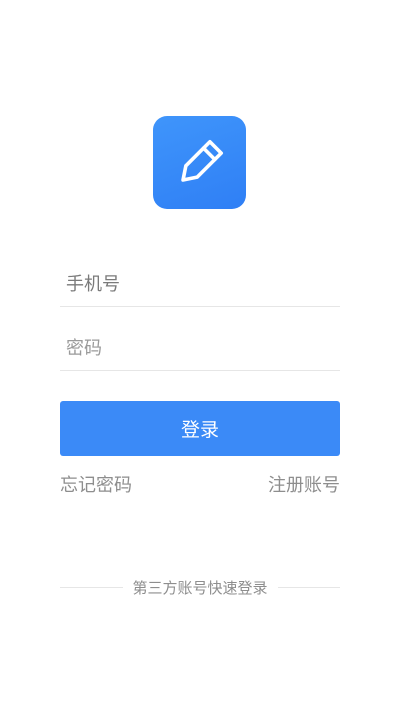 The image size is (400, 711). What do you see at coordinates (304, 486) in the screenshot?
I see `register-link: 注册账号` at bounding box center [304, 486].